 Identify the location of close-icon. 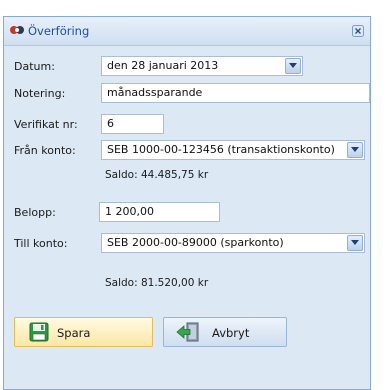
(358, 31).